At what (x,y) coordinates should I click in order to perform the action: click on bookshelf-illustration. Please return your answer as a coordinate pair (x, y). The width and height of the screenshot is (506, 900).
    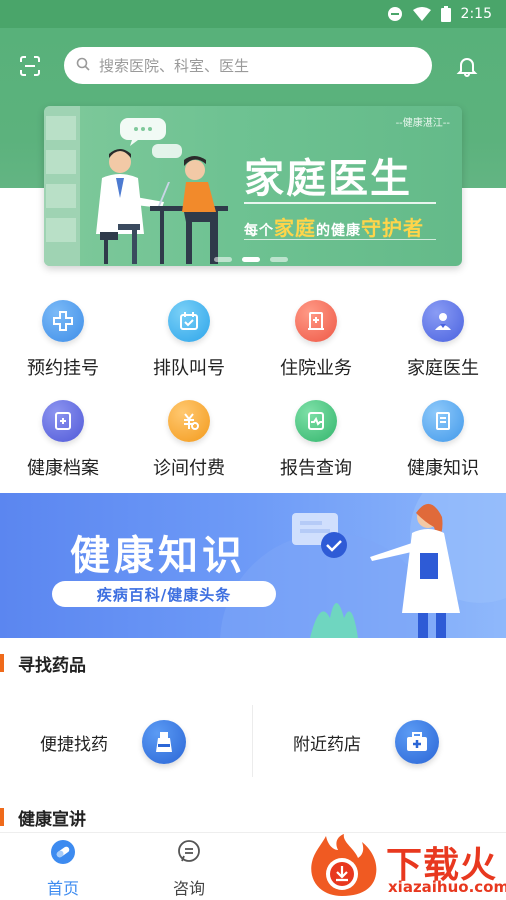
    Looking at the image, I should click on (62, 186).